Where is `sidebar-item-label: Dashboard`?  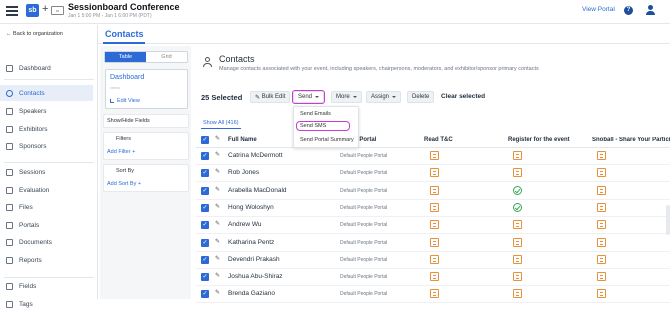 sidebar-item-label: Dashboard is located at coordinates (35, 68).